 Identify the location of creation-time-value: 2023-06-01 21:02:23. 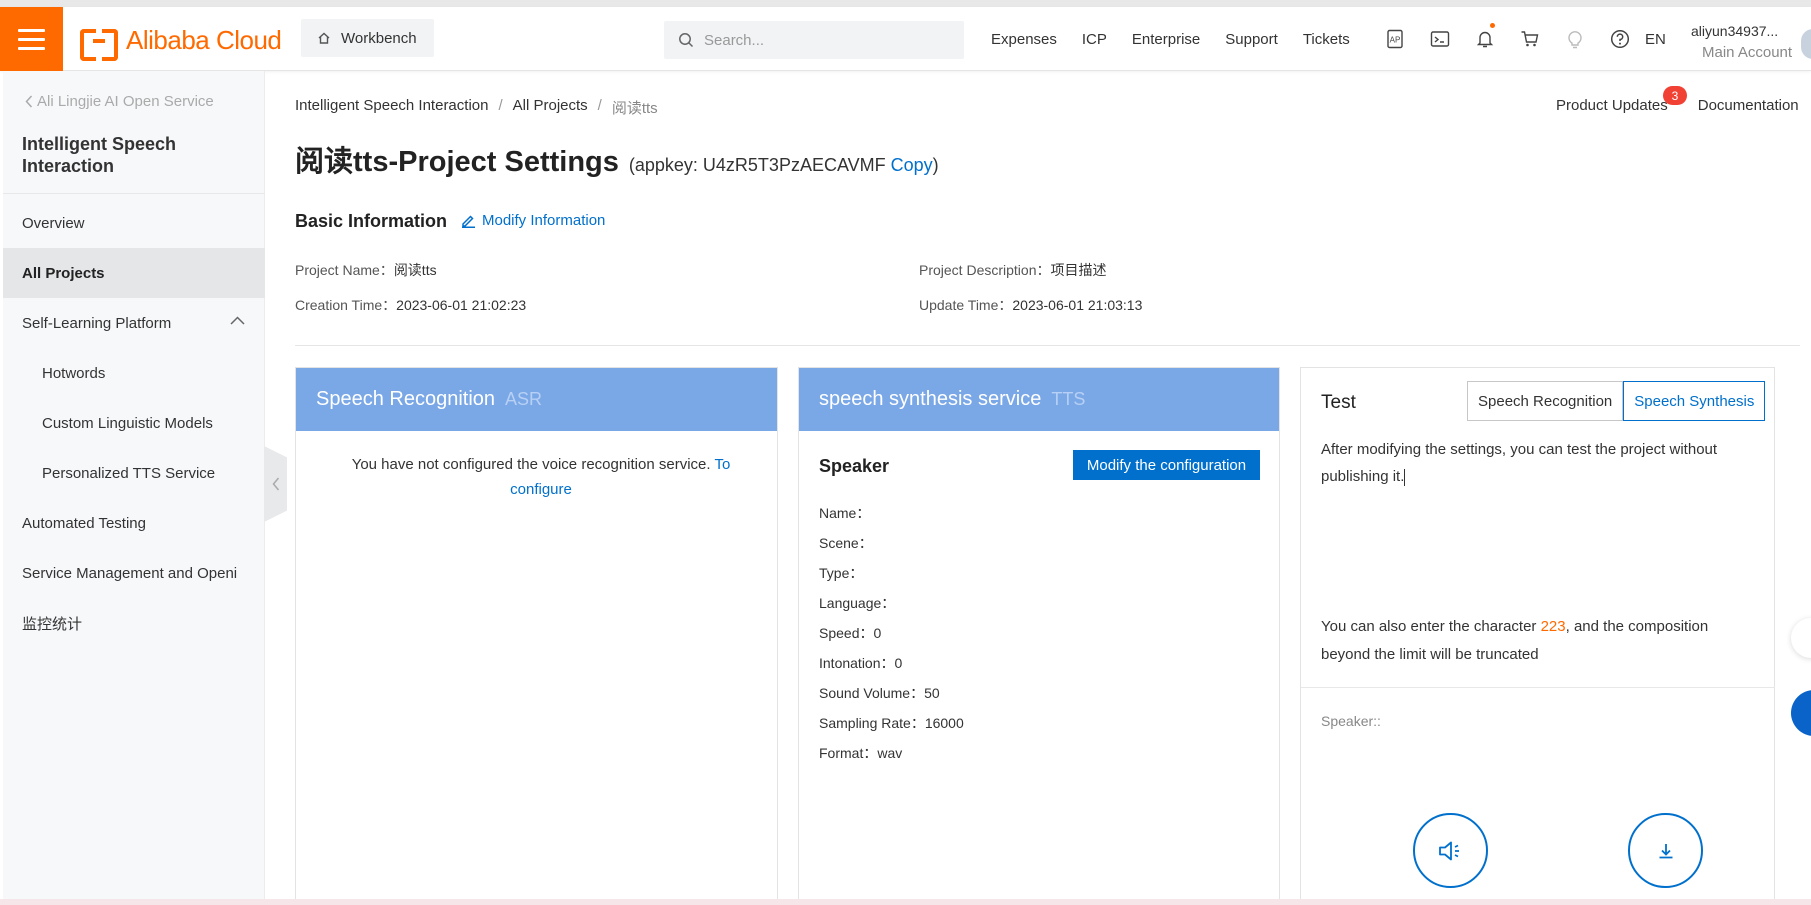
(461, 305).